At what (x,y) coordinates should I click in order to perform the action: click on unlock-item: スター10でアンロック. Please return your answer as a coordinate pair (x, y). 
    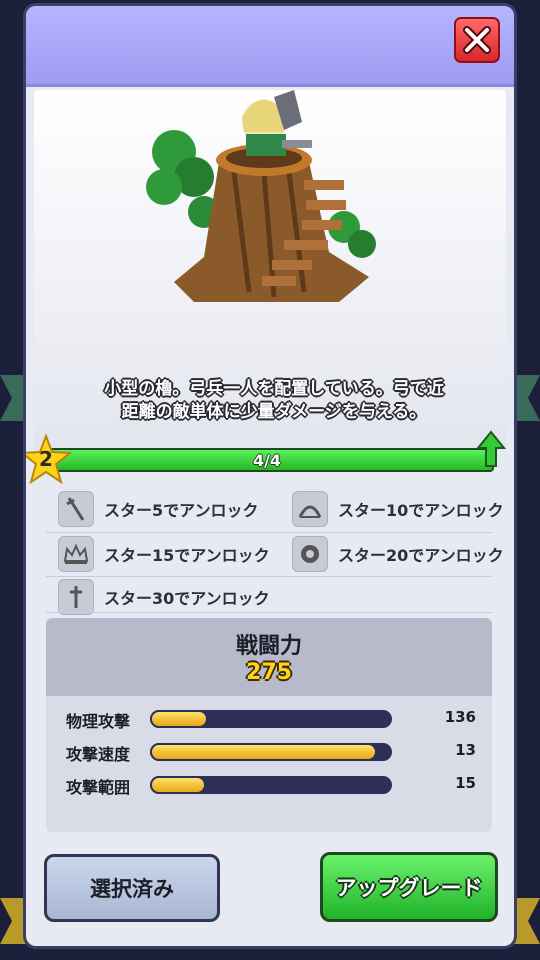
    Looking at the image, I should click on (398, 509).